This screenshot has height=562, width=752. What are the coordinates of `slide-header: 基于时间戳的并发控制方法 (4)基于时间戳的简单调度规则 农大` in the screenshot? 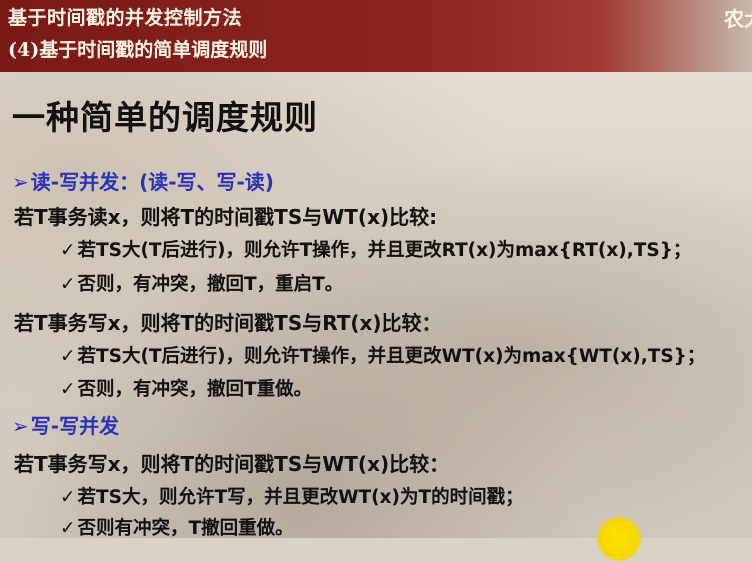 It's located at (376, 36).